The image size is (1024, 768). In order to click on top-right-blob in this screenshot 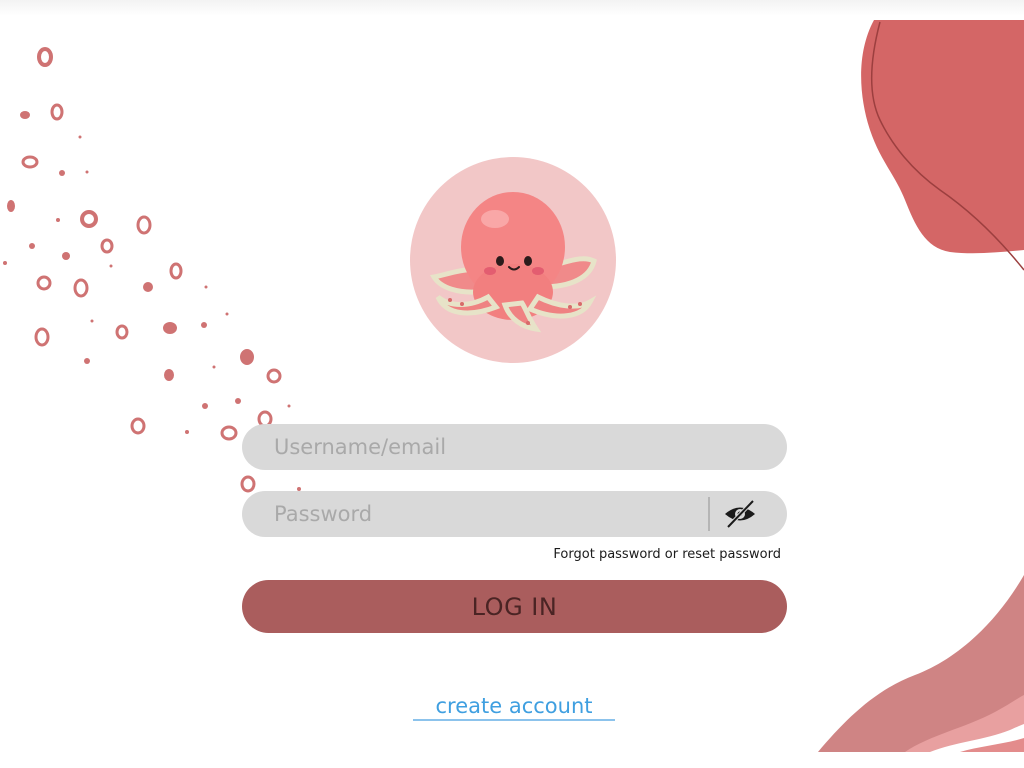, I will do `click(942, 145)`.